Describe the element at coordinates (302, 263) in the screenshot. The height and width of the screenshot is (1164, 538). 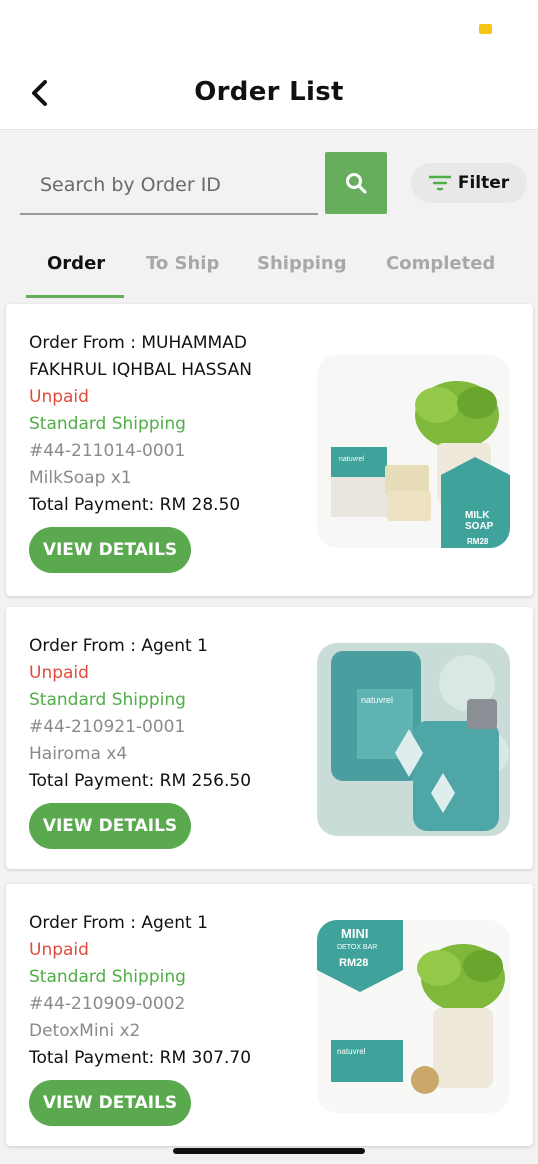
I see `tab-shipping: Shipping` at that location.